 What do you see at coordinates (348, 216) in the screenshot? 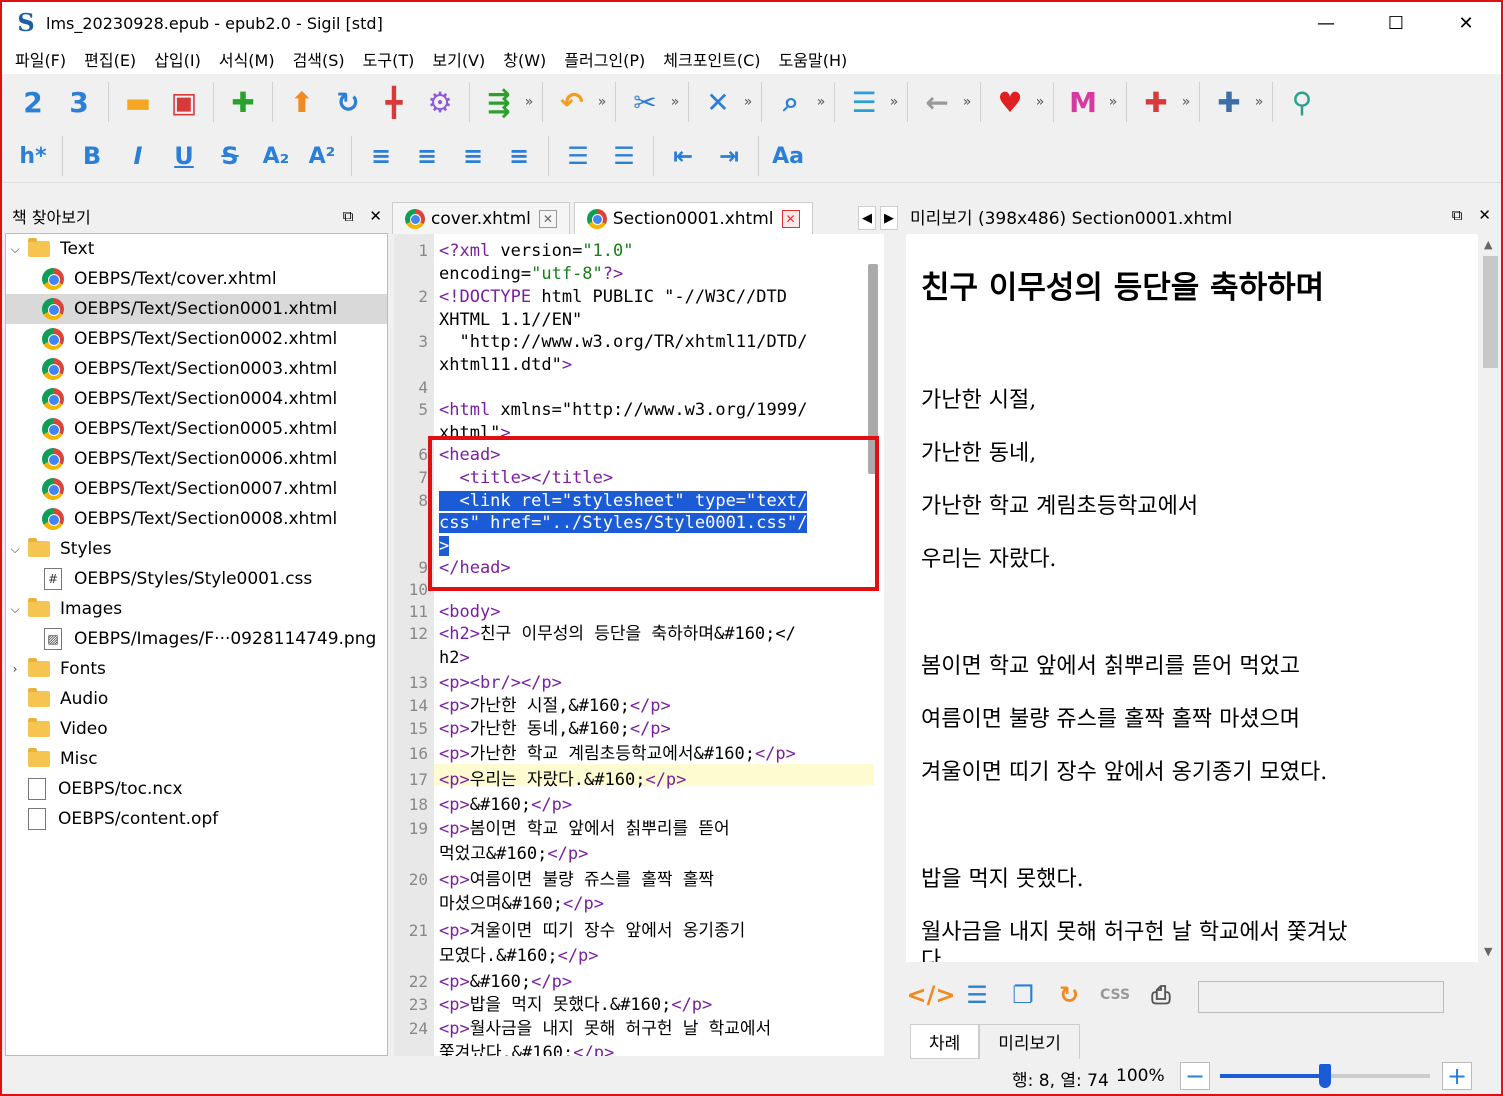
I see `undock-icon: ⧉` at bounding box center [348, 216].